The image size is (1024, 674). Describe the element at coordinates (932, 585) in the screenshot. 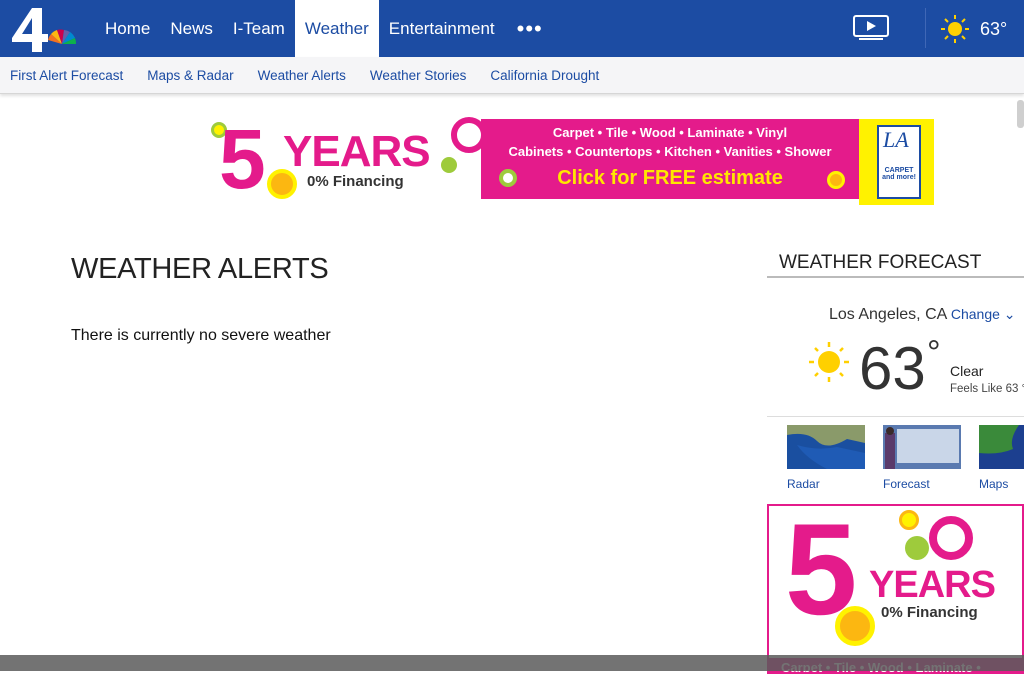

I see `sidebar-ad-years: YEARS` at that location.